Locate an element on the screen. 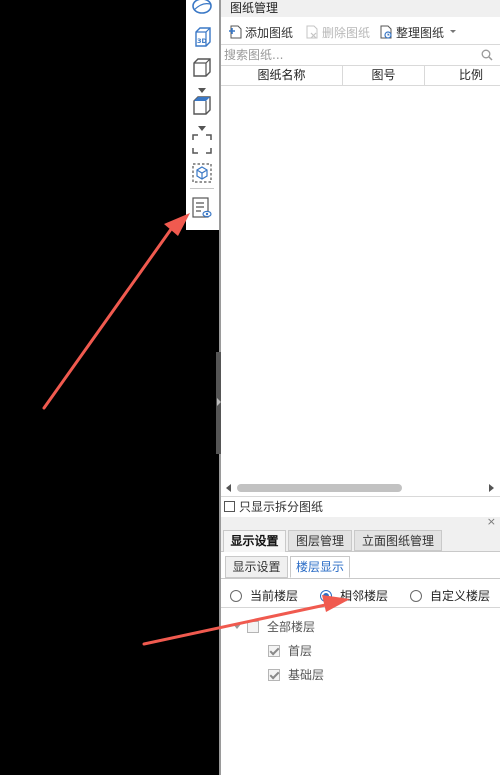  radio-custom-floor: 自定义楼层 is located at coordinates (450, 595).